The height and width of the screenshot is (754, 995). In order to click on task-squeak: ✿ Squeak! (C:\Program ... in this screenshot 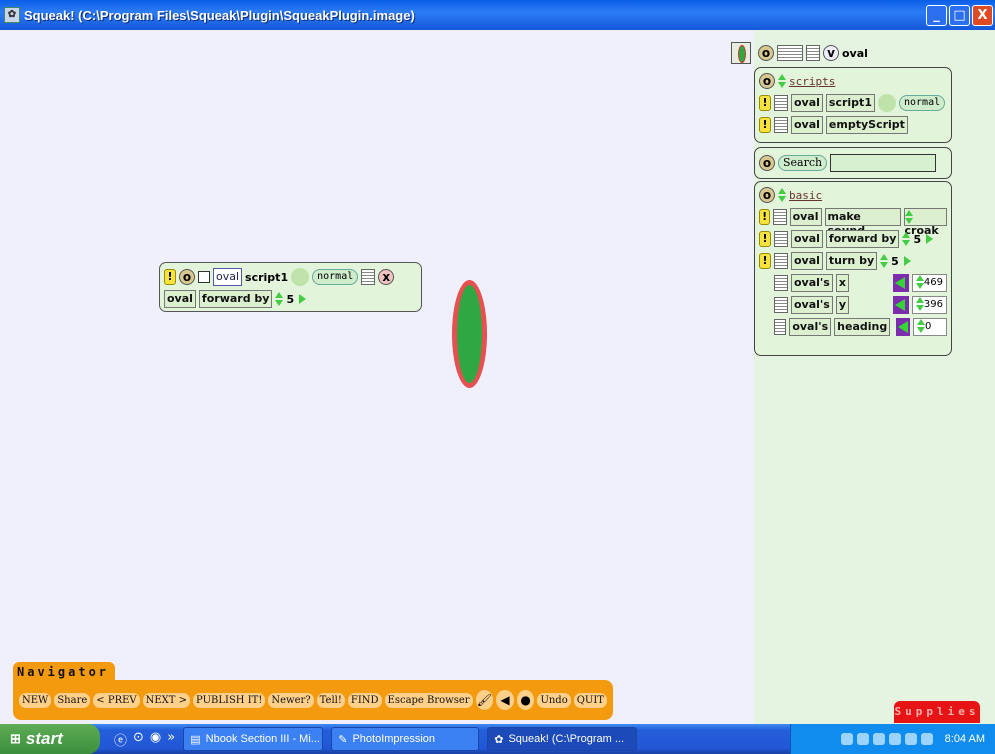, I will do `click(562, 739)`.